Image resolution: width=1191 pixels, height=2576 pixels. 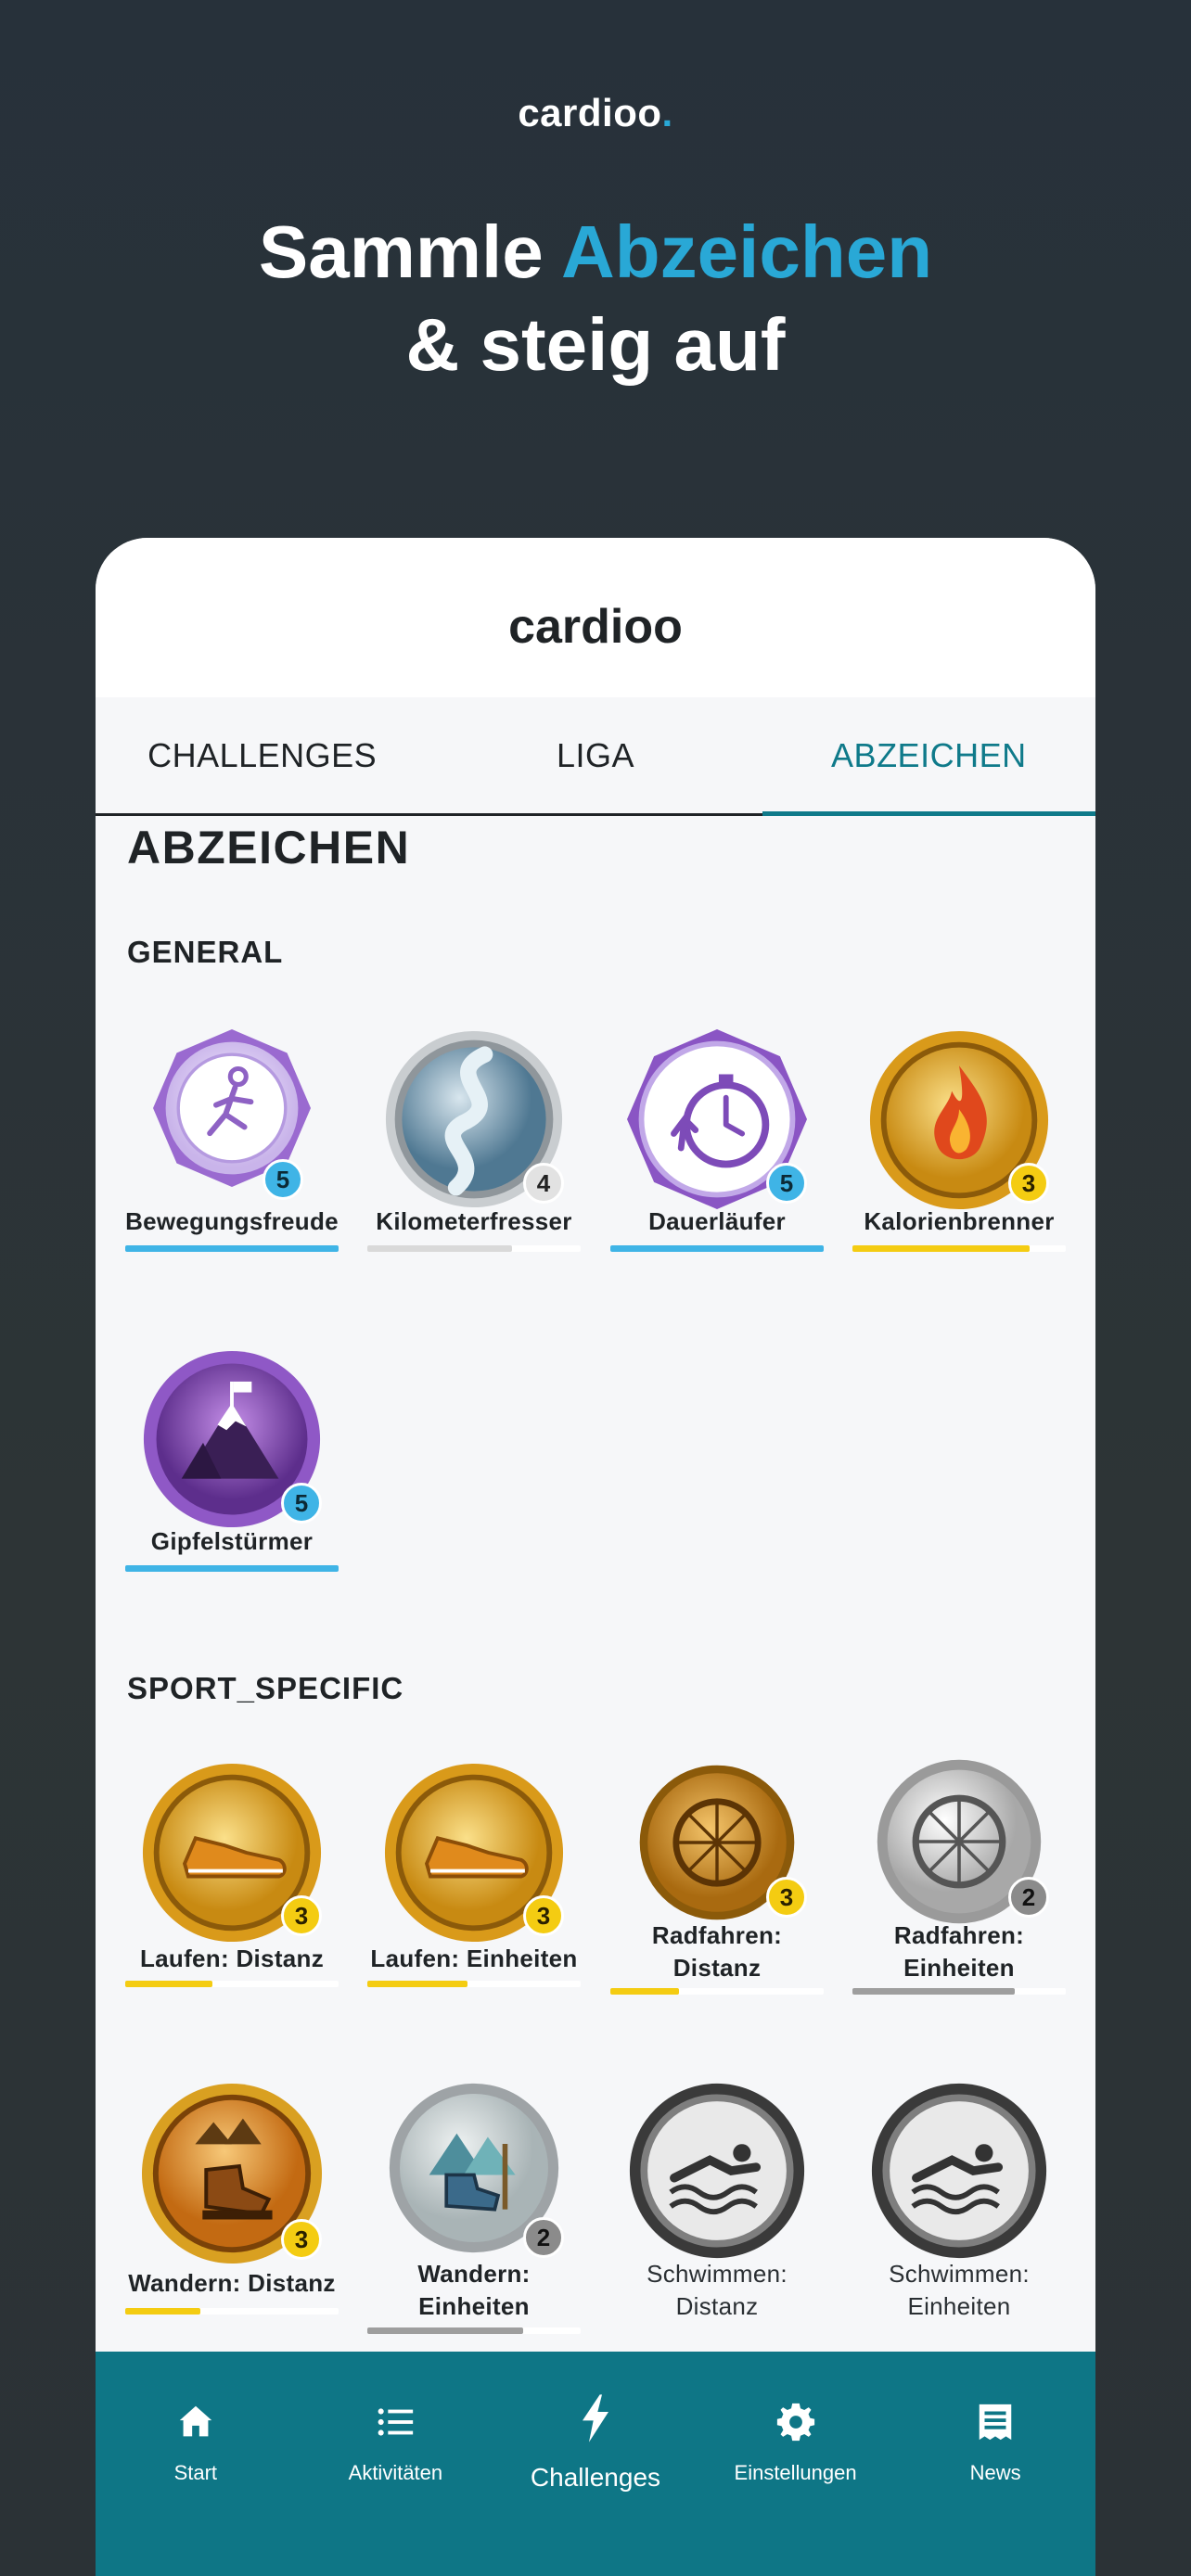 I want to click on gear-icon, so click(x=796, y=2422).